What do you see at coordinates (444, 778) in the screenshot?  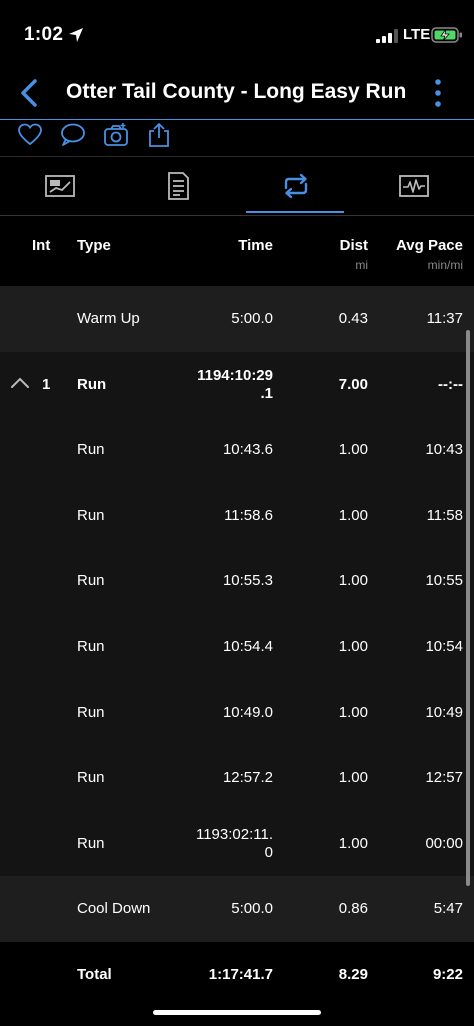 I see `row-pace: 12:57` at bounding box center [444, 778].